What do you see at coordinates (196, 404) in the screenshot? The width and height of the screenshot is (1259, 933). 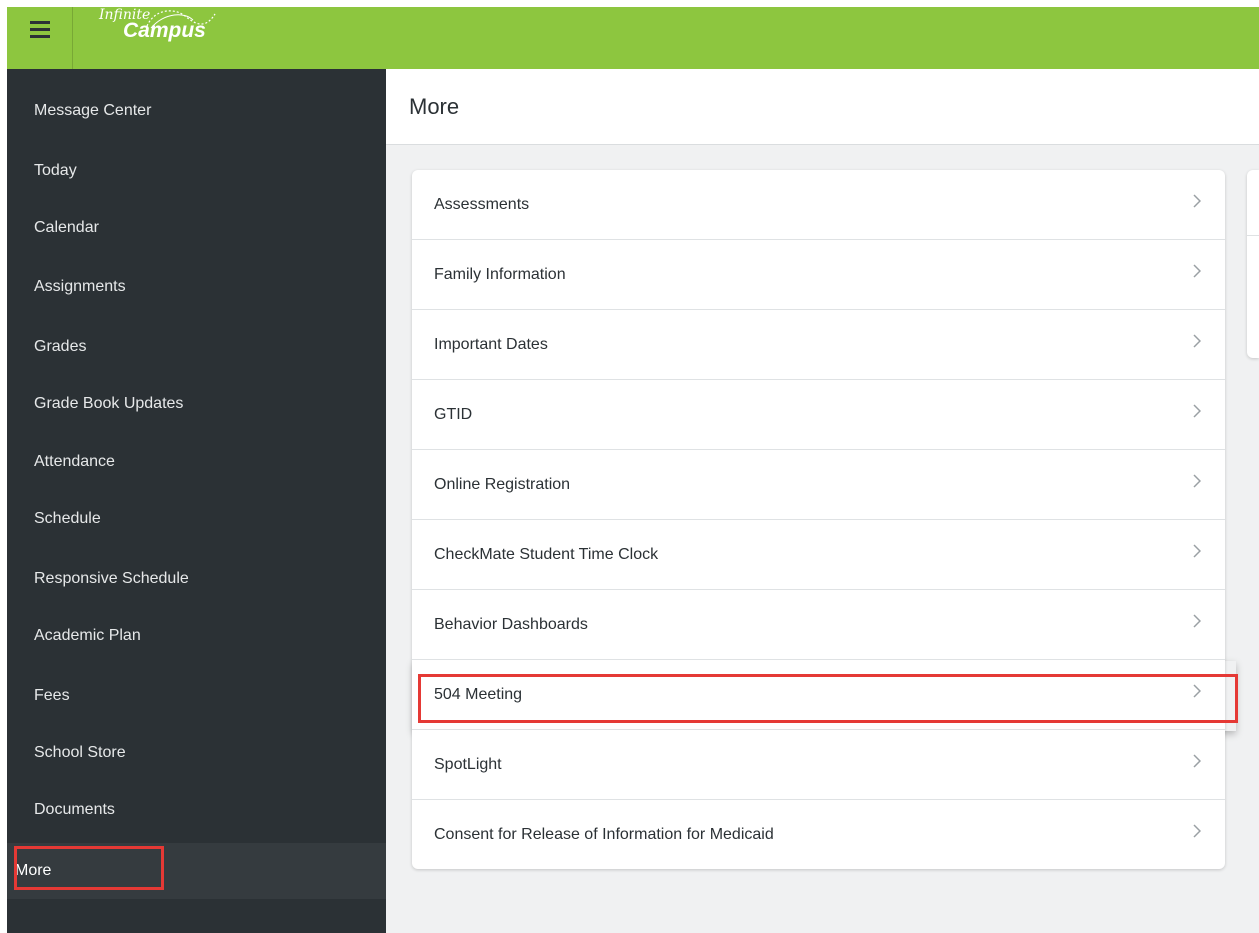 I see `sidebar-item-grade-book-updates: Grade Book Updates` at bounding box center [196, 404].